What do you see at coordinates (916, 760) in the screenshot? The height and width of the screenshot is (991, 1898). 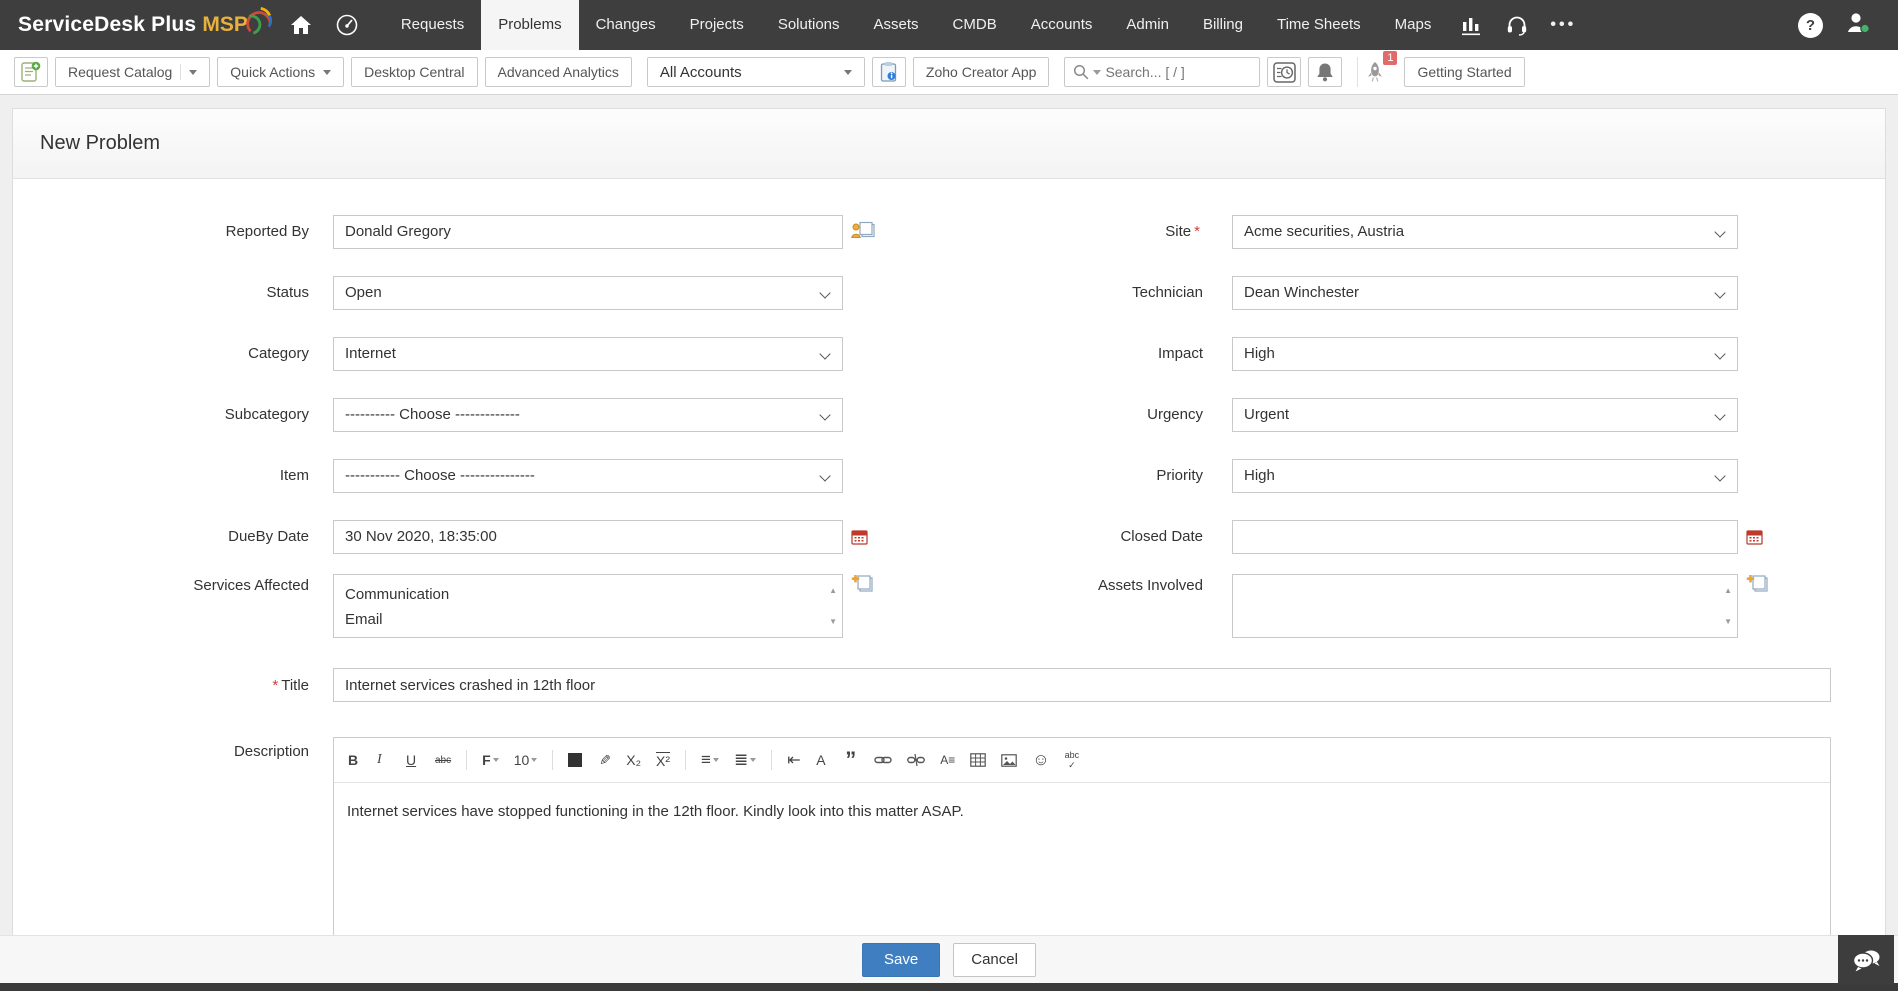 I see `remove-link-icon` at bounding box center [916, 760].